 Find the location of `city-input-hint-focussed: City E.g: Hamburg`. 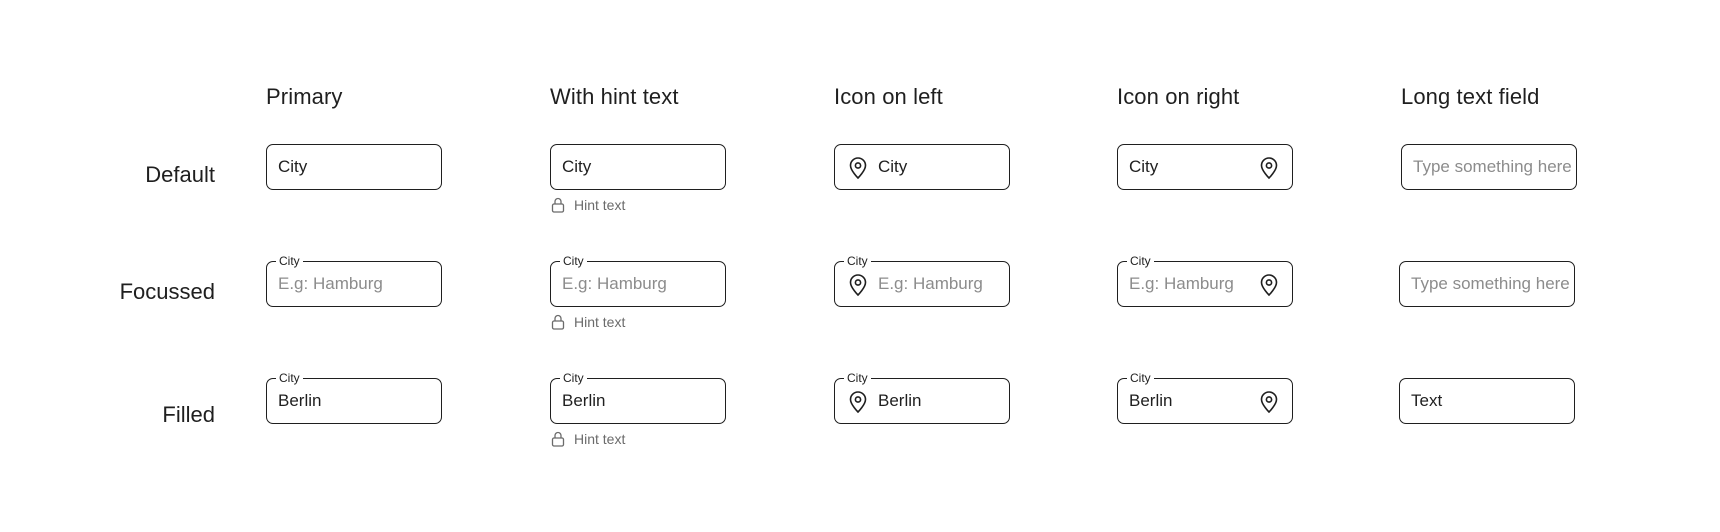

city-input-hint-focussed: City E.g: Hamburg is located at coordinates (638, 280).